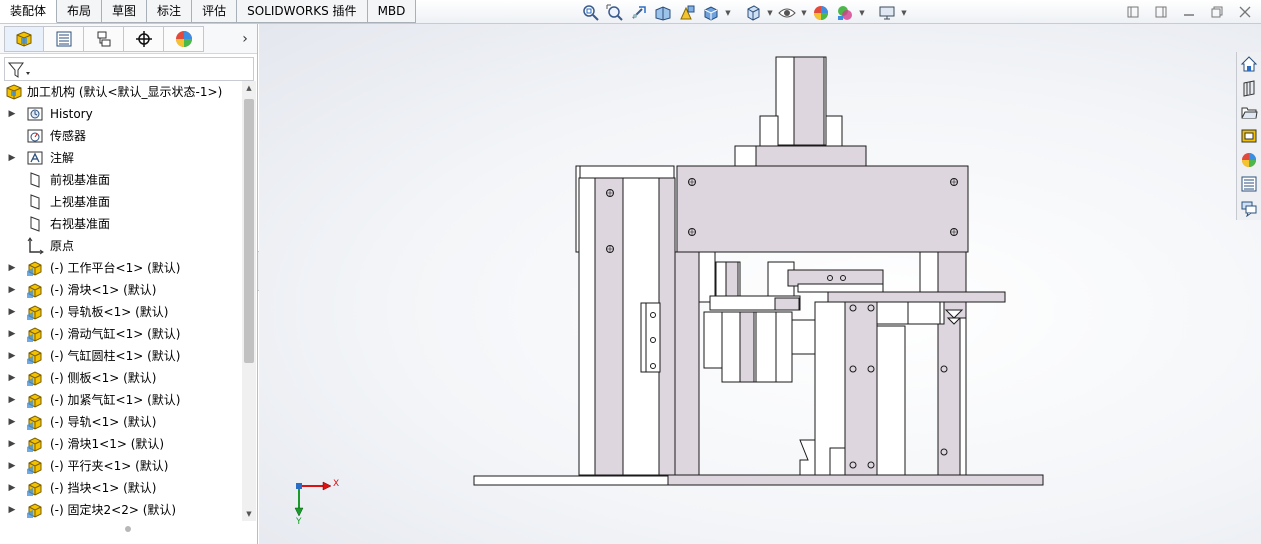 The width and height of the screenshot is (1261, 544). What do you see at coordinates (1249, 208) in the screenshot?
I see `forum-icon` at bounding box center [1249, 208].